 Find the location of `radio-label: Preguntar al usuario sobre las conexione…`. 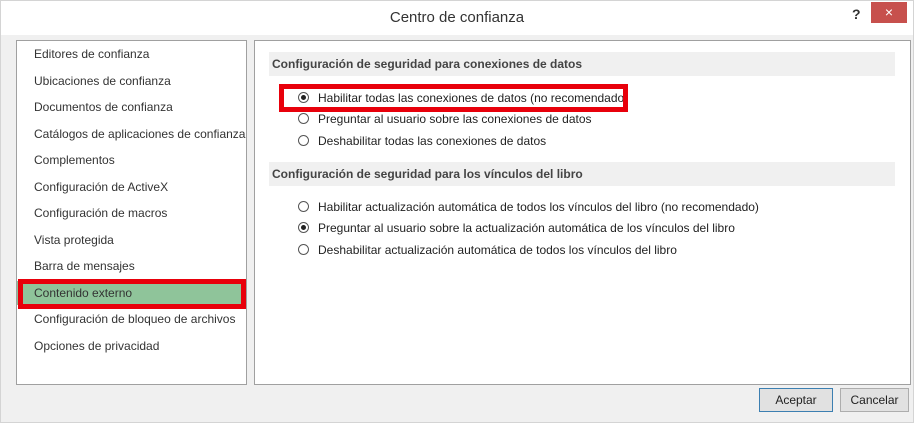

radio-label: Preguntar al usuario sobre las conexione… is located at coordinates (455, 119).